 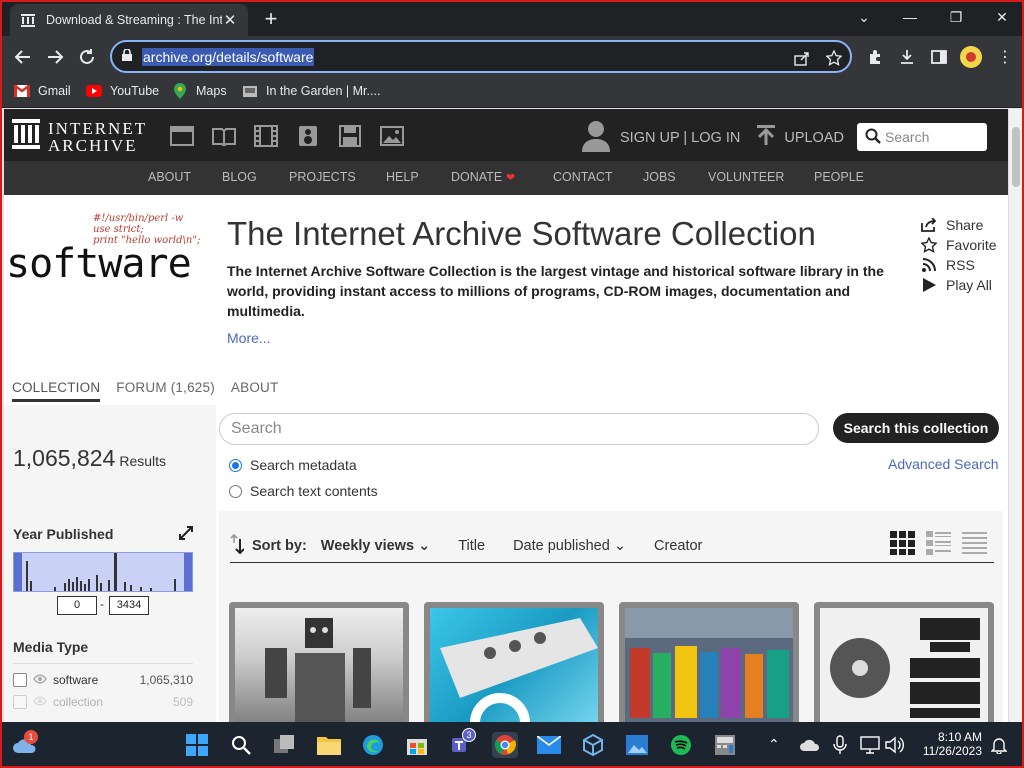 I want to click on year-min-input: 0, so click(x=77, y=605).